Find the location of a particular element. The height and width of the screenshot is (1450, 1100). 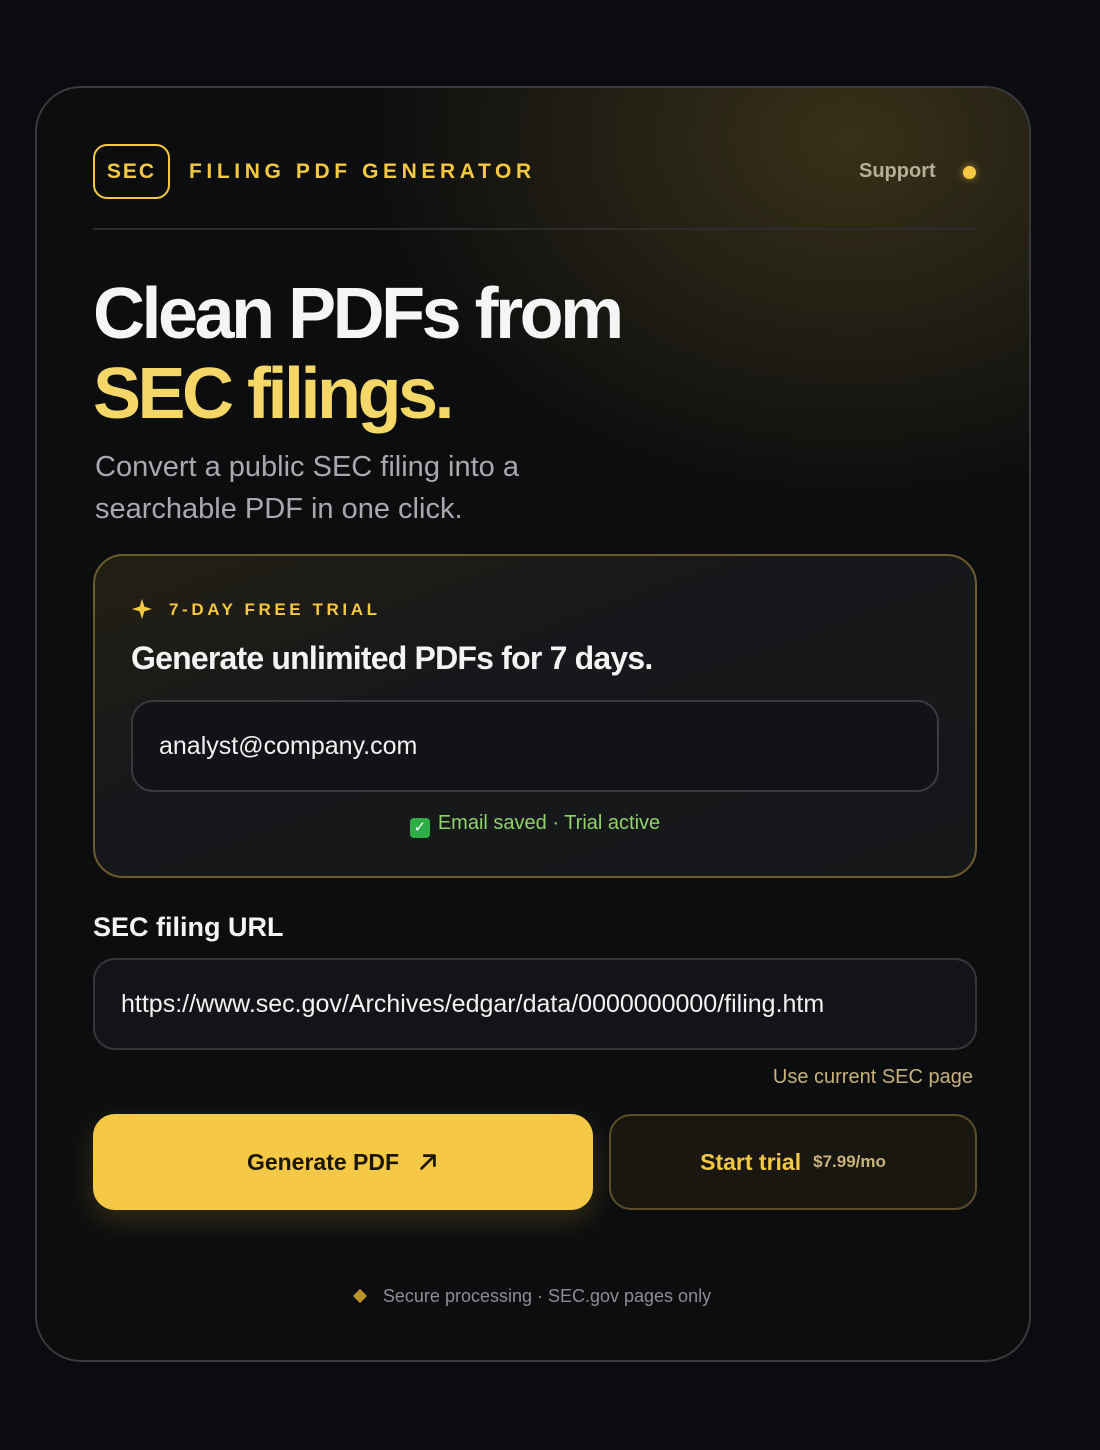

use-current-page-link: Use current SEC page is located at coordinates (873, 1077).